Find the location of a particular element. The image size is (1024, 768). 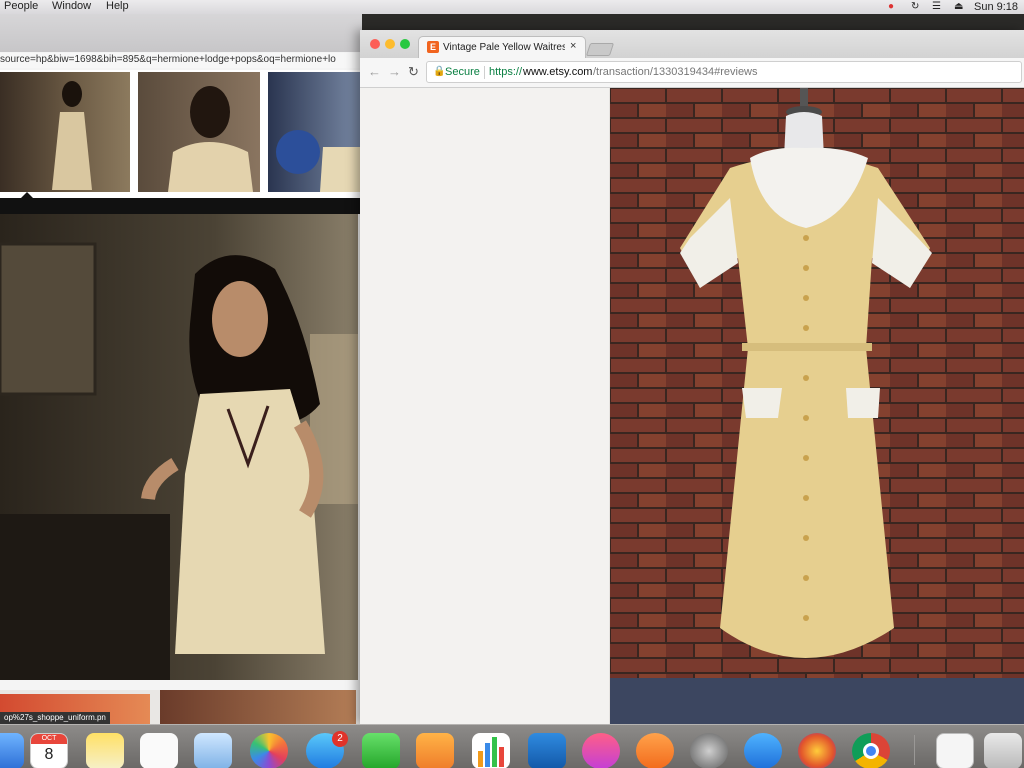

app-store-icon is located at coordinates (763, 750).